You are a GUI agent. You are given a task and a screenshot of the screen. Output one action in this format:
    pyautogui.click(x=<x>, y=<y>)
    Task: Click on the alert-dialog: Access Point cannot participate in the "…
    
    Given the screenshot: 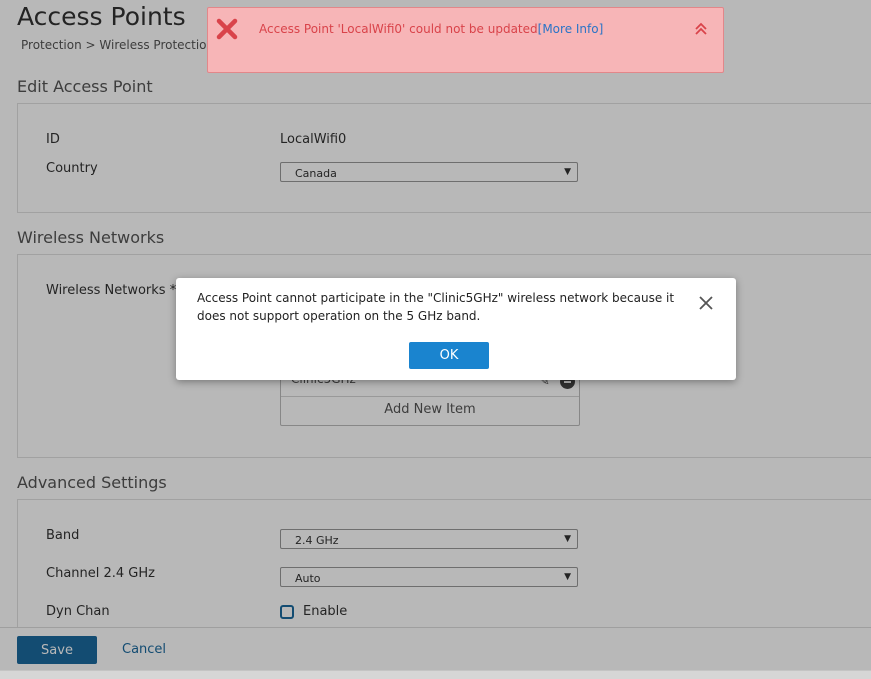 What is the action you would take?
    pyautogui.click(x=456, y=329)
    